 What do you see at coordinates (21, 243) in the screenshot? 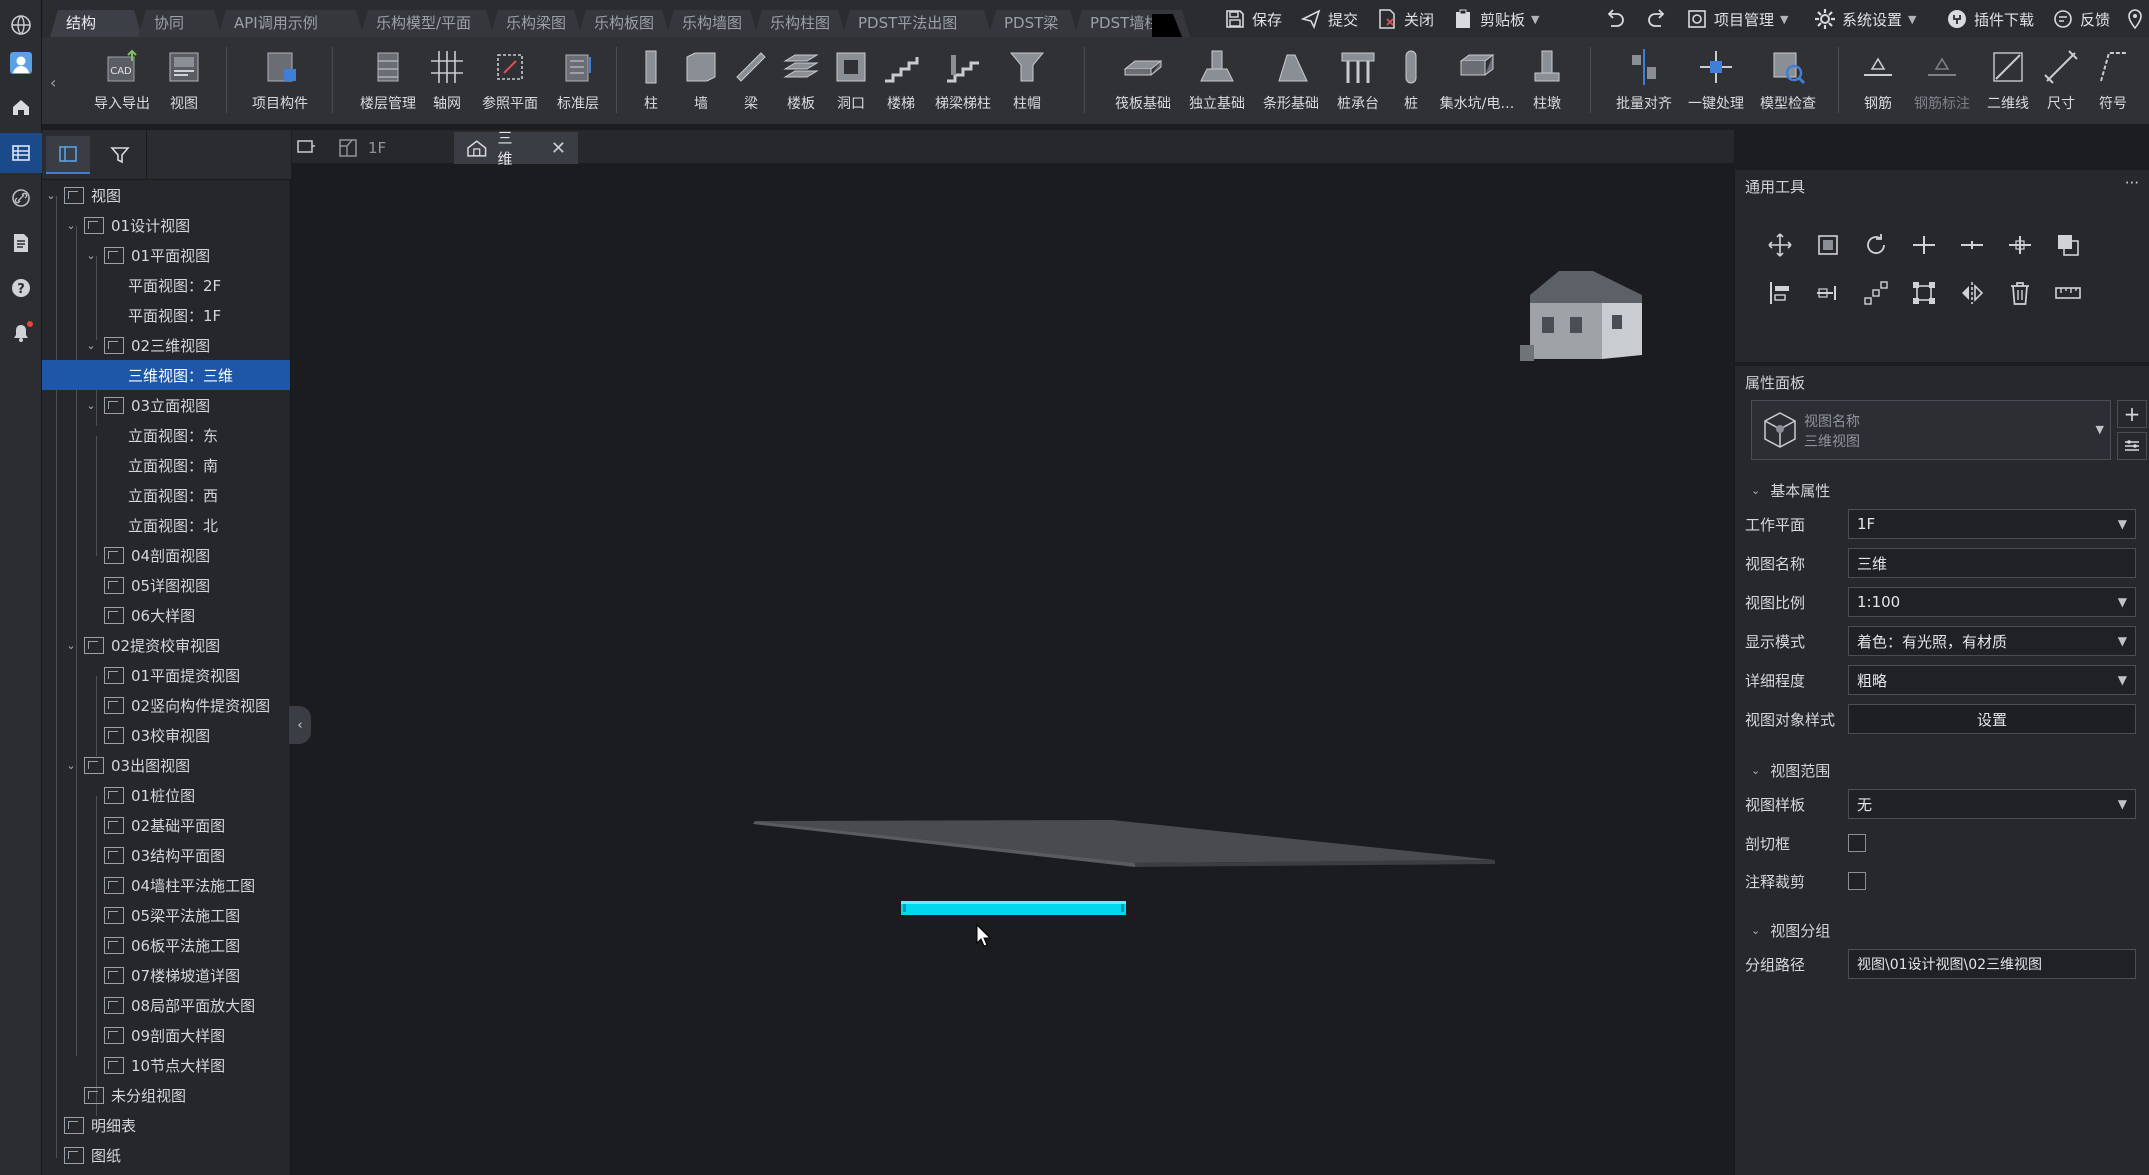
I see `document-icon` at bounding box center [21, 243].